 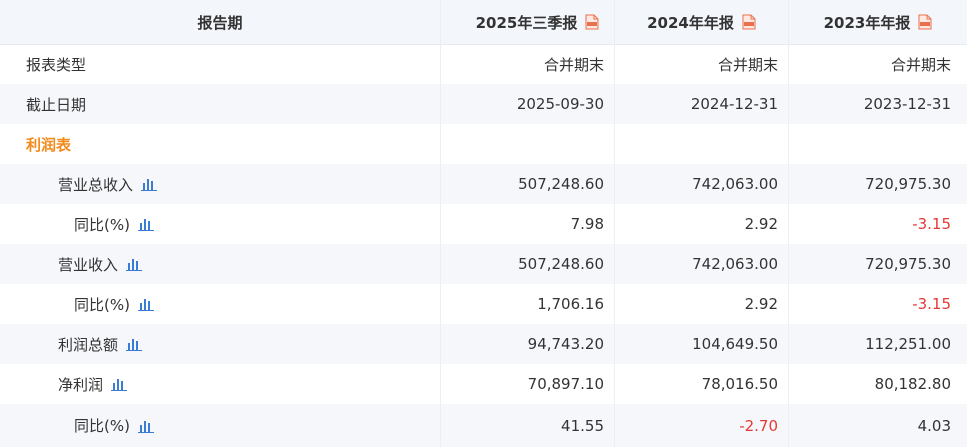 I want to click on row-value: 2024-12-31, so click(x=701, y=104).